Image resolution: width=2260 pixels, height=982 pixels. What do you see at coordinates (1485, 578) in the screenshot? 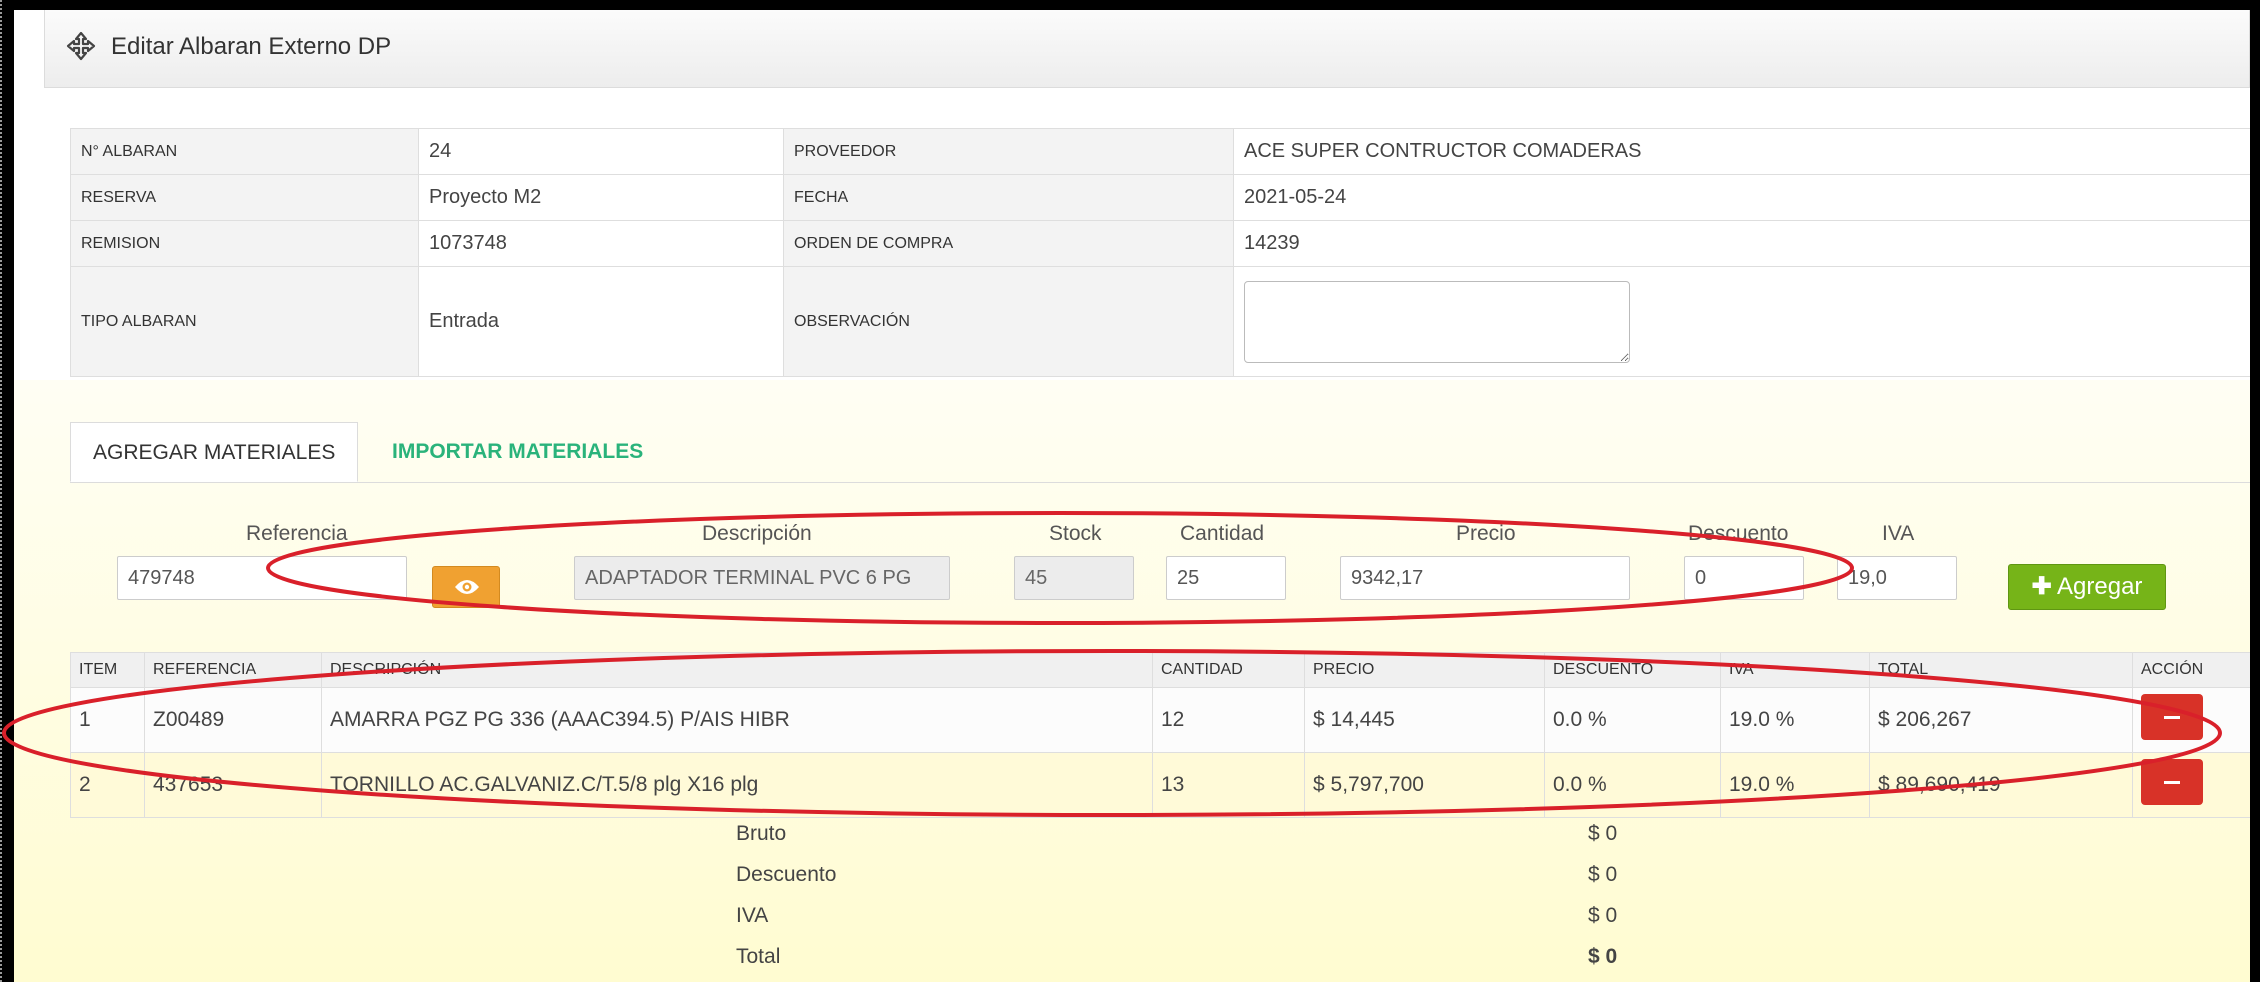
I see `precio-input: 9342,17` at bounding box center [1485, 578].